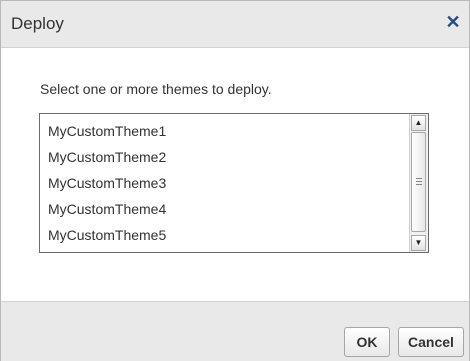 Image resolution: width=470 pixels, height=361 pixels. I want to click on cancel-button: Cancel, so click(431, 342).